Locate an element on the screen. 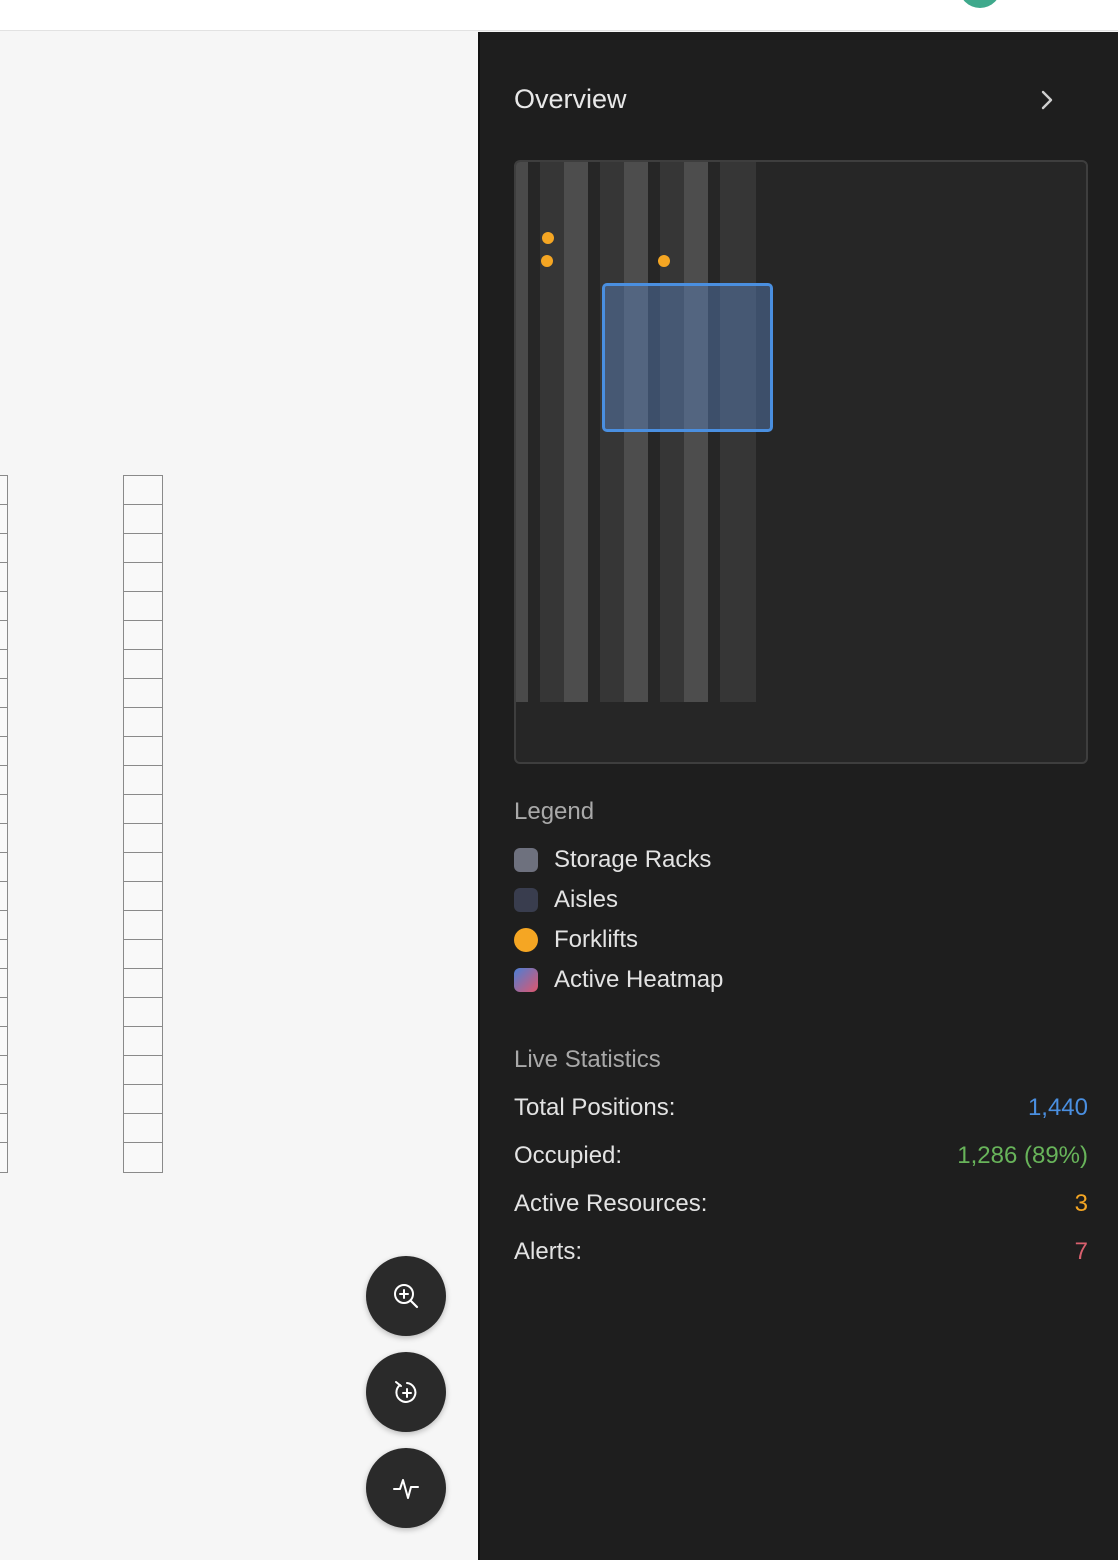 Image resolution: width=1118 pixels, height=1560 pixels. activity-button is located at coordinates (406, 1488).